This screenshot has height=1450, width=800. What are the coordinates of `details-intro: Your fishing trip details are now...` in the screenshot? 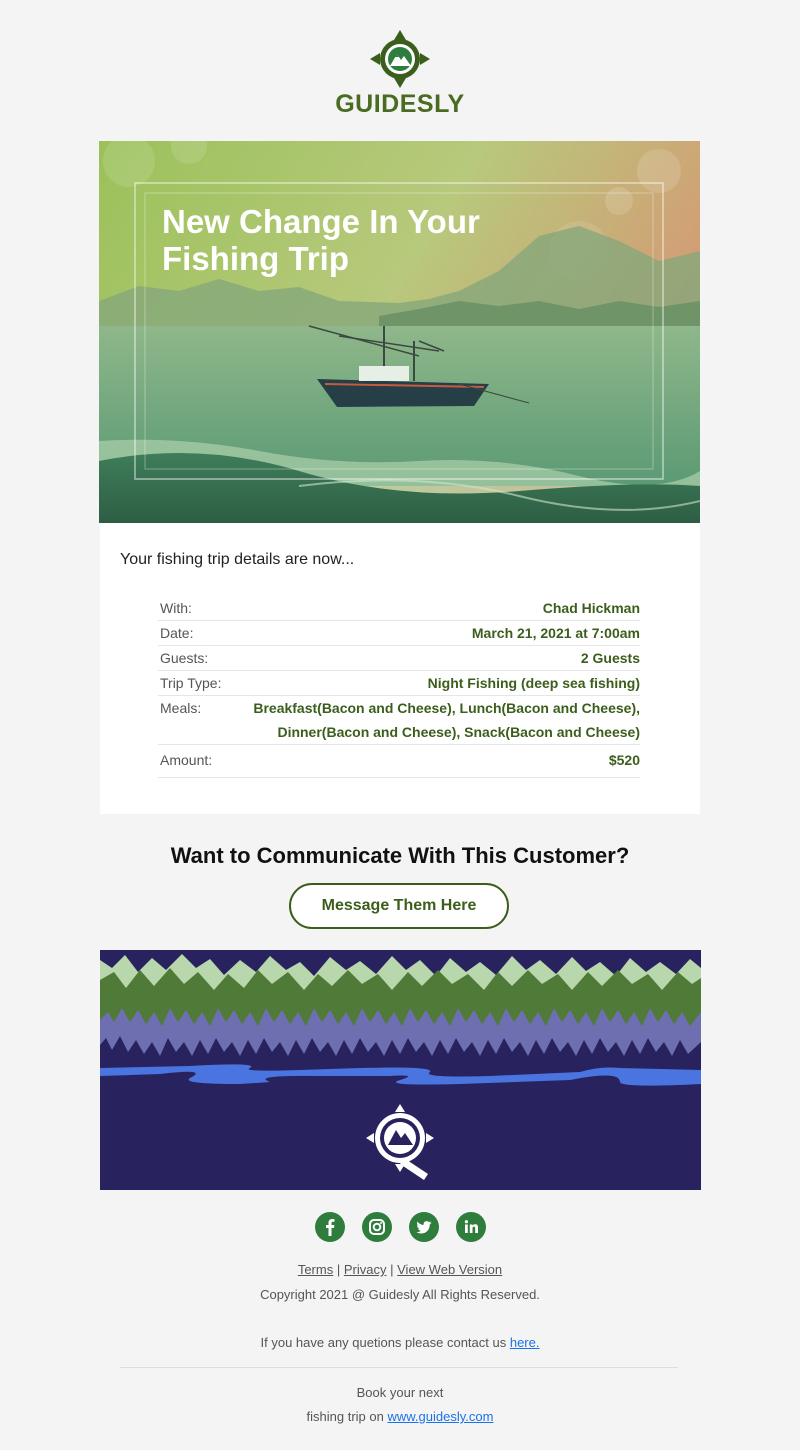 It's located at (237, 559).